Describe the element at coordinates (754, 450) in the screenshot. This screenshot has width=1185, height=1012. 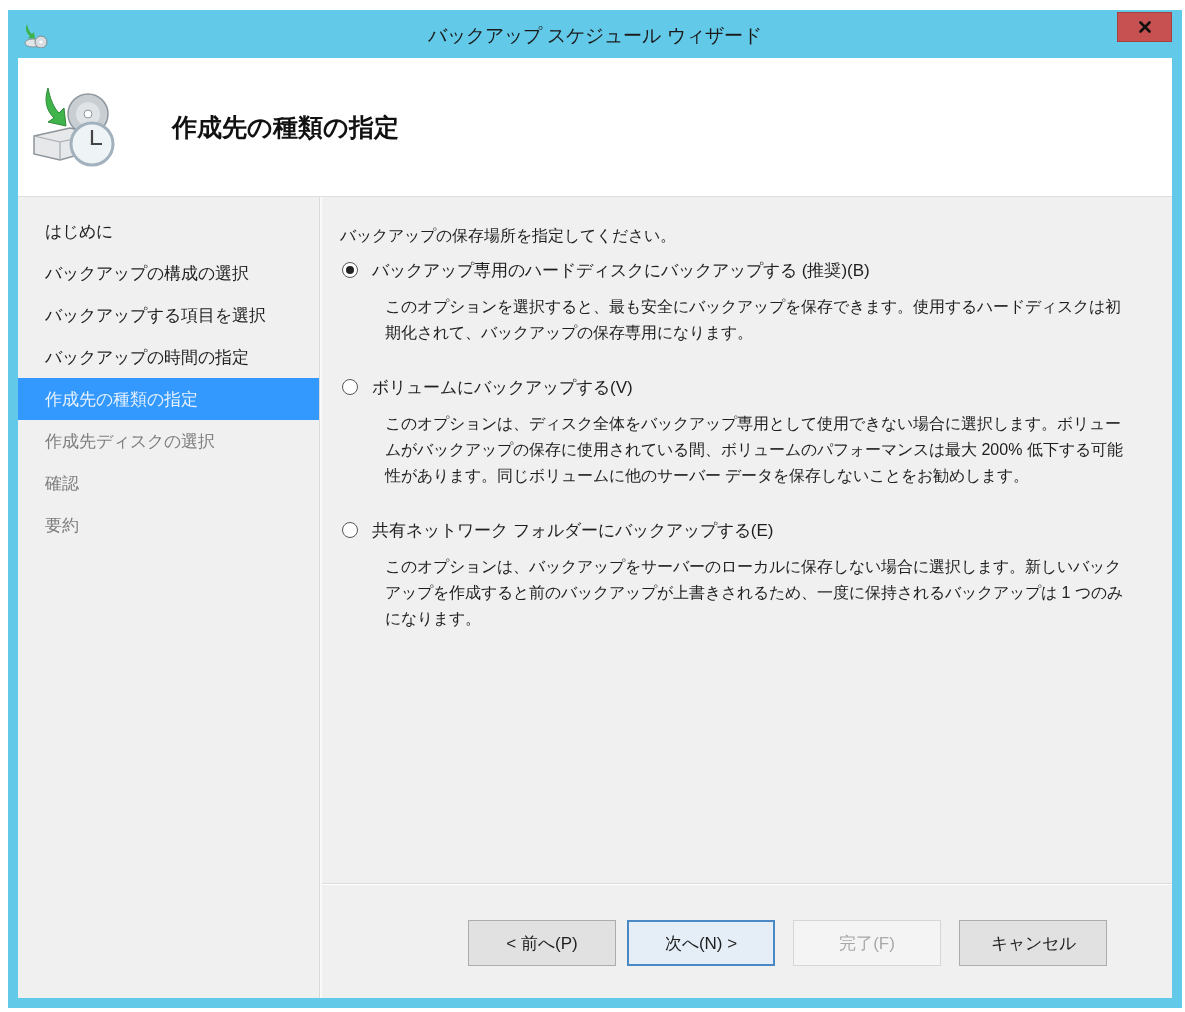
I see `option-description: このオプションは、ディスク全体をバックアップ専用として使用できない場合に選択します。ボリュームがバックアップの保存に使用されている間、ボリュームのパフォーマンスは最大 200% 低下する可能性があります。同じボリュームに他のサーバー データを保存しないことをお勧めします。` at that location.